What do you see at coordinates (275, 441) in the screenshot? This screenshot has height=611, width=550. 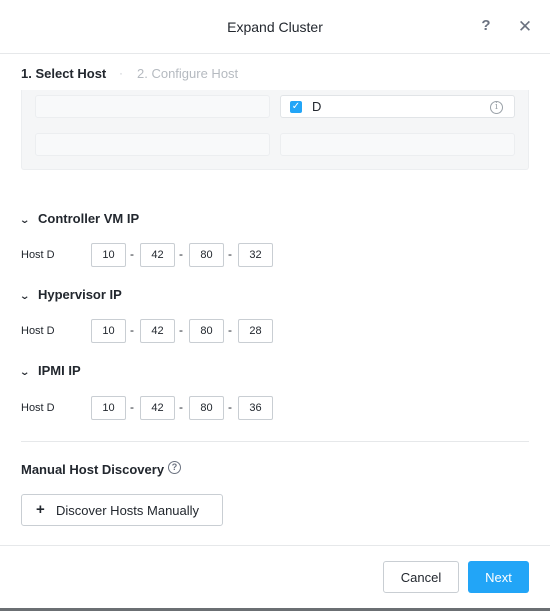 I see `section-divider` at bounding box center [275, 441].